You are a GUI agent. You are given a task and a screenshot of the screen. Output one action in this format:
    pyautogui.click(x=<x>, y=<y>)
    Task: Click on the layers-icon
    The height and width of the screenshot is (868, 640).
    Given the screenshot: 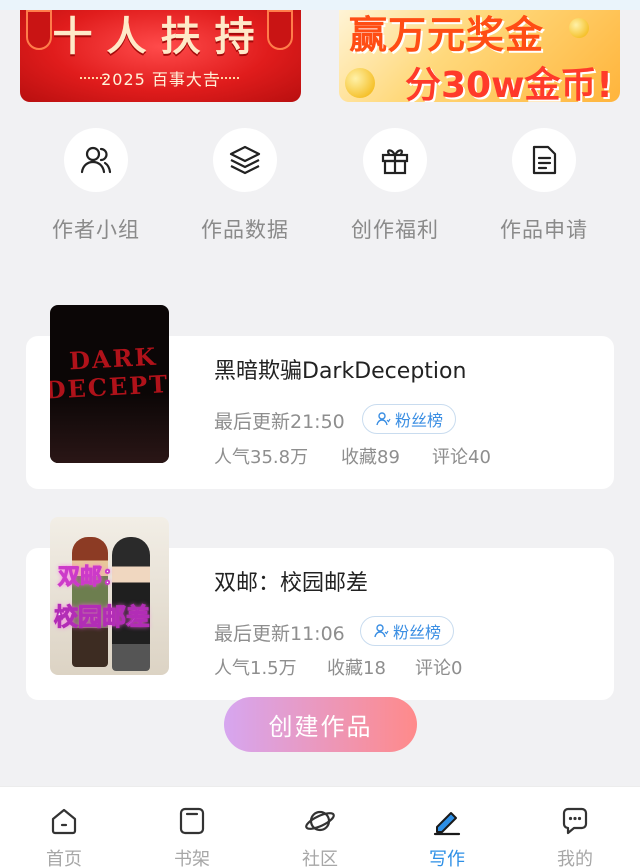 What is the action you would take?
    pyautogui.click(x=245, y=160)
    